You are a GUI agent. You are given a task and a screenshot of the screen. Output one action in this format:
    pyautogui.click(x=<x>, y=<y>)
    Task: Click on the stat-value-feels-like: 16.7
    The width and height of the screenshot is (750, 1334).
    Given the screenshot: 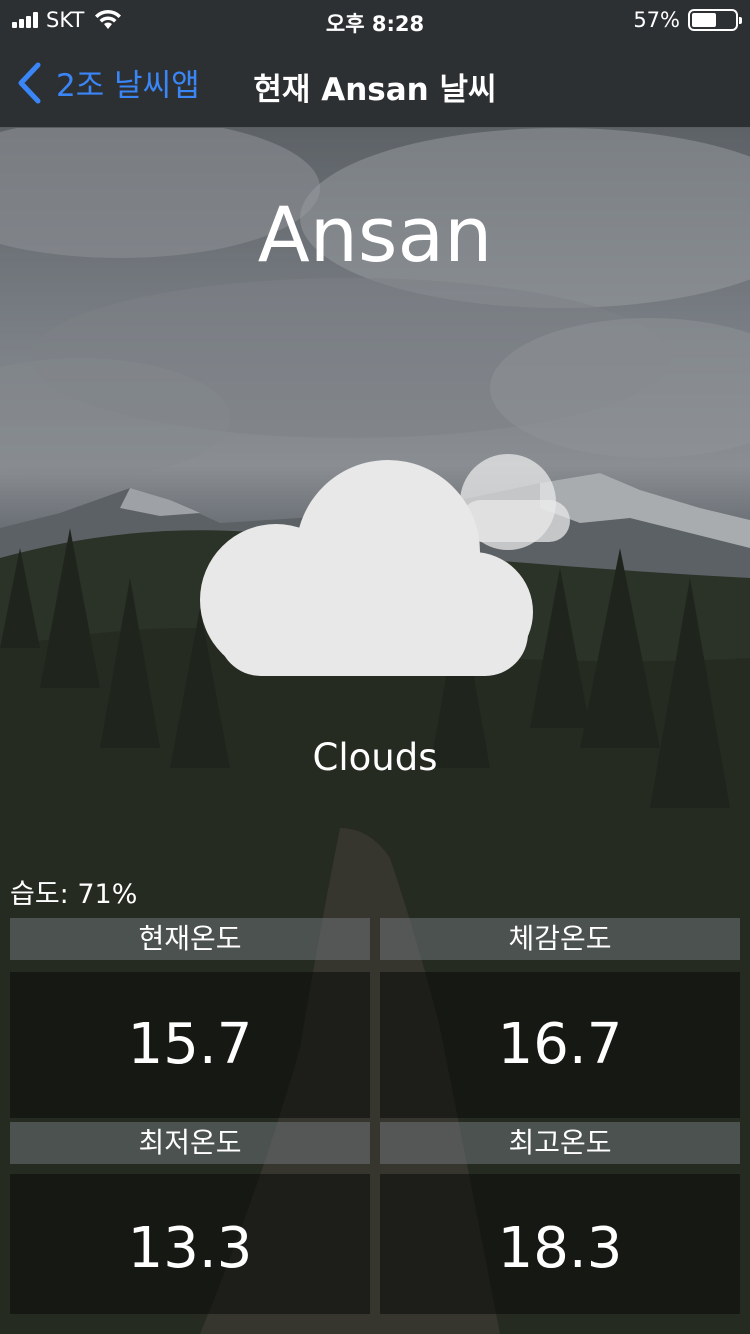 What is the action you would take?
    pyautogui.click(x=560, y=1045)
    